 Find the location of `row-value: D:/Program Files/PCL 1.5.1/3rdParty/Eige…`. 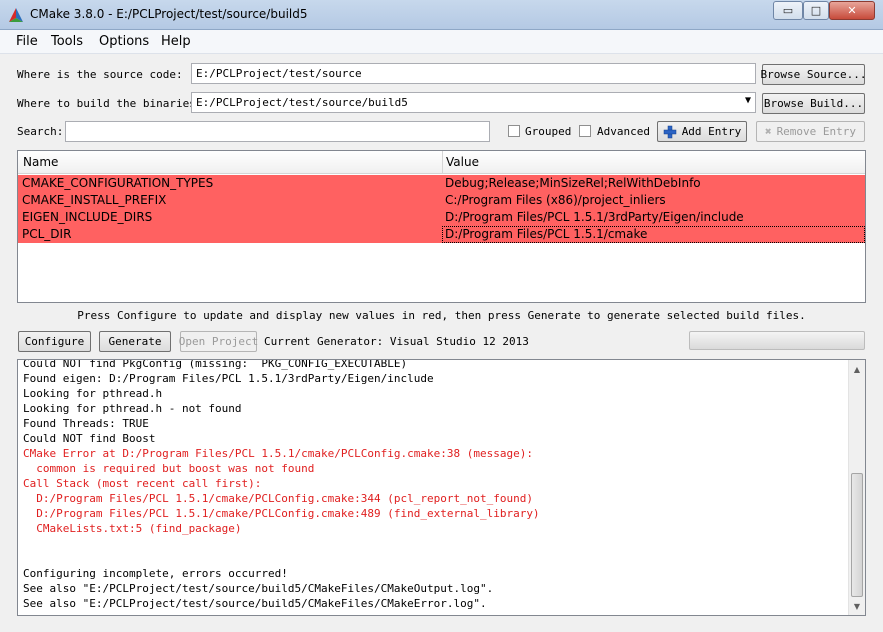

row-value: D:/Program Files/PCL 1.5.1/3rdParty/Eige… is located at coordinates (594, 217).